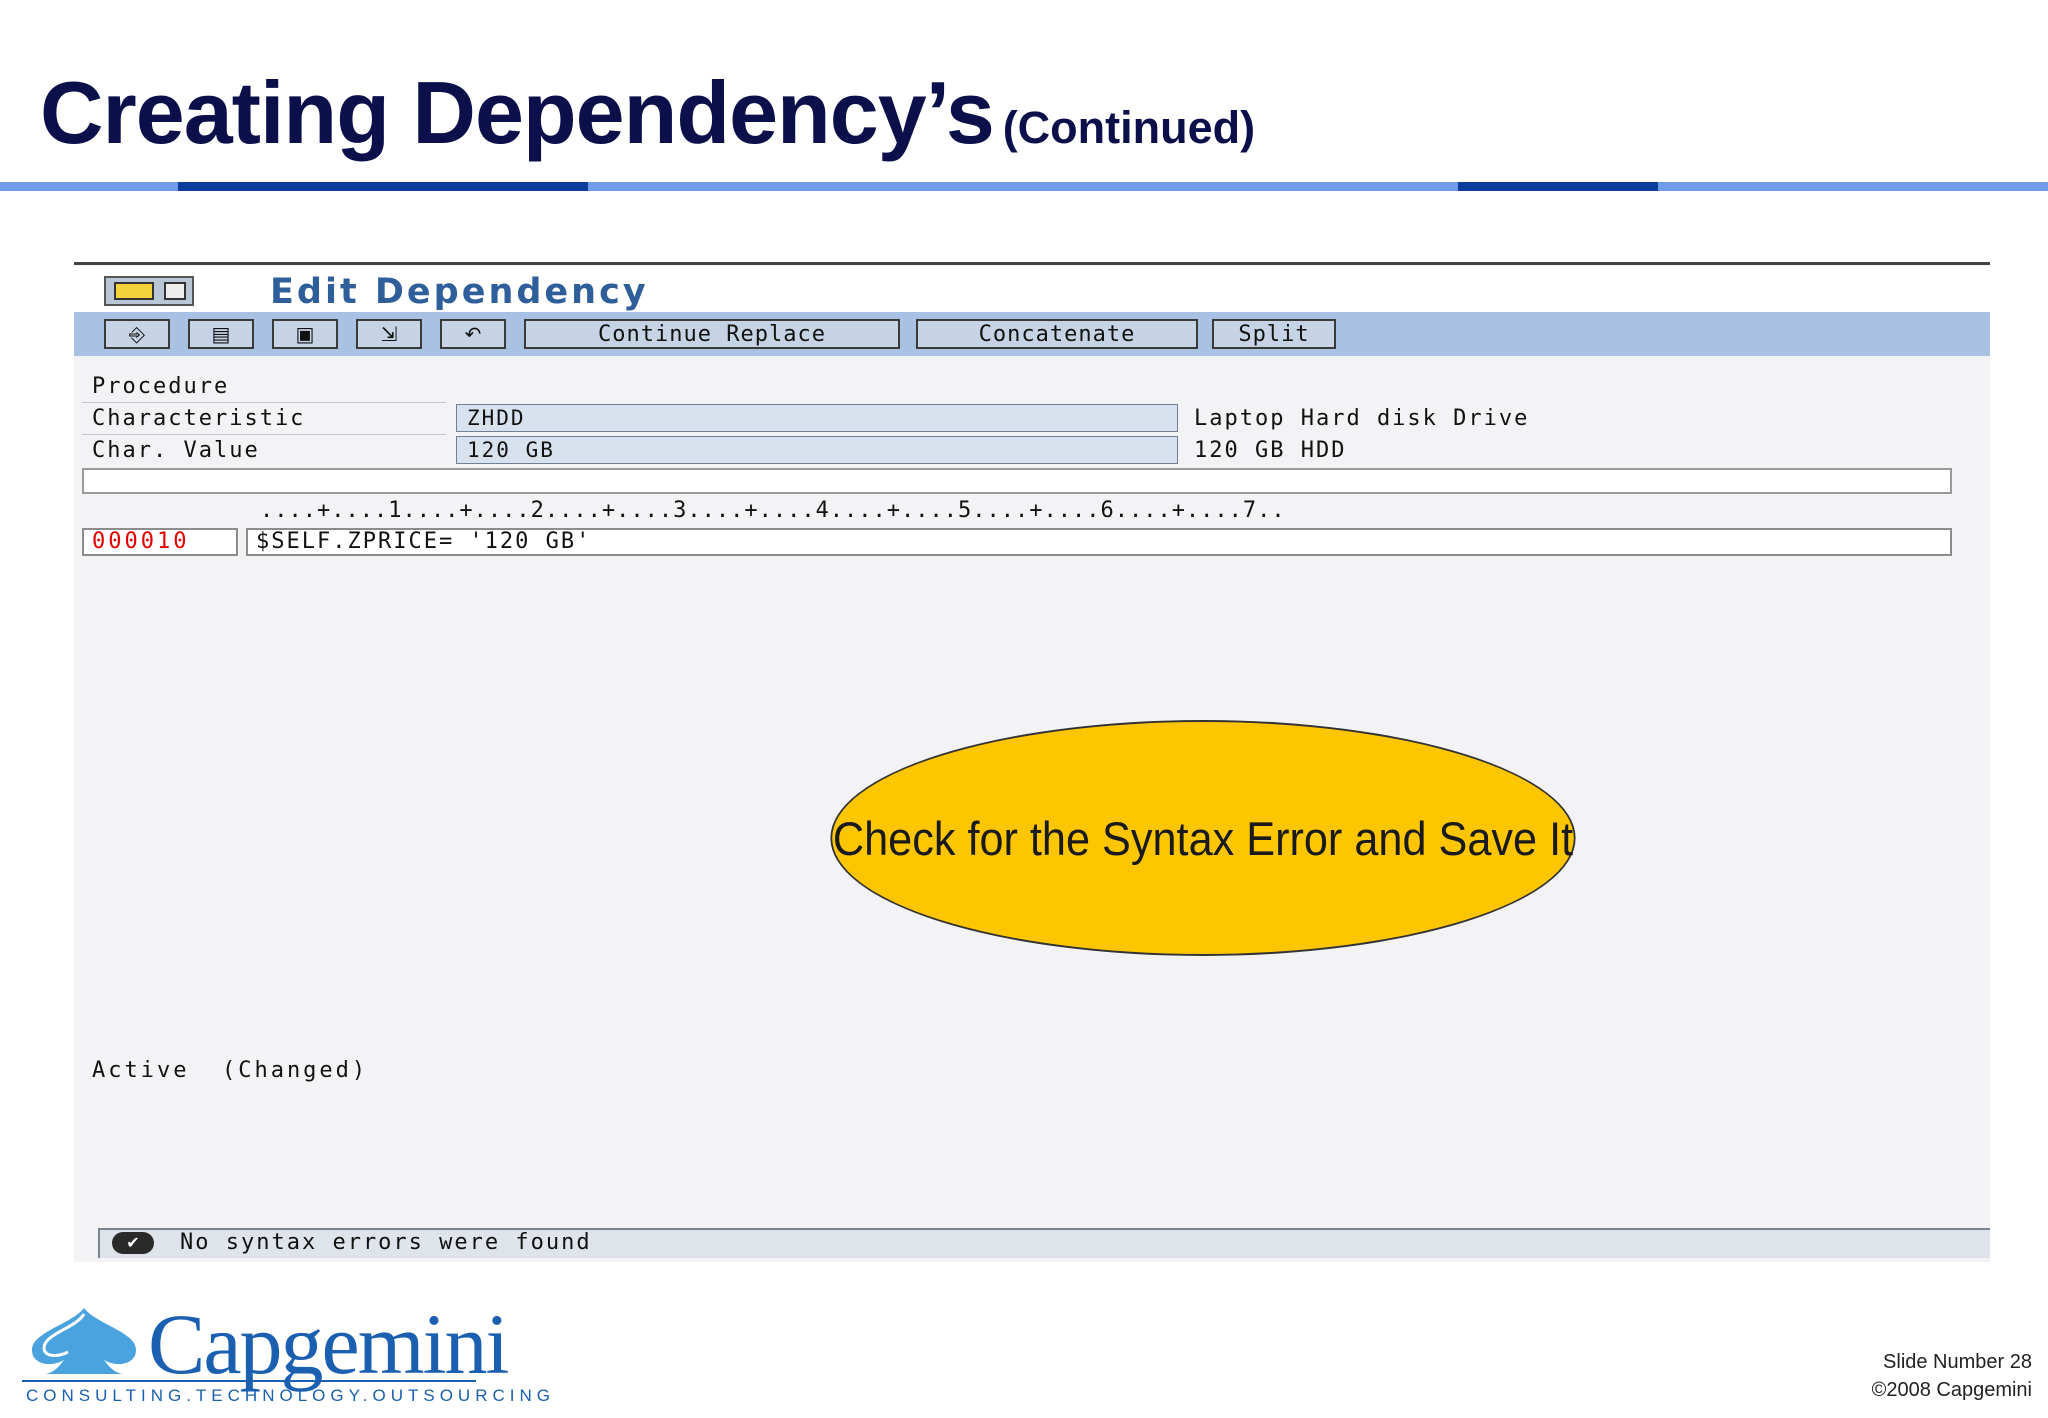  I want to click on char-value-label: Char. Value, so click(176, 450).